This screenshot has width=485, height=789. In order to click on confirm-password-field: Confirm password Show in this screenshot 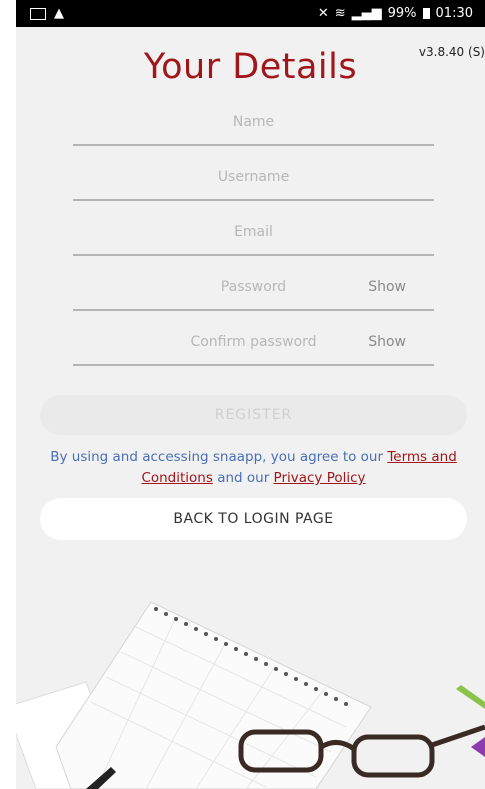, I will do `click(253, 346)`.